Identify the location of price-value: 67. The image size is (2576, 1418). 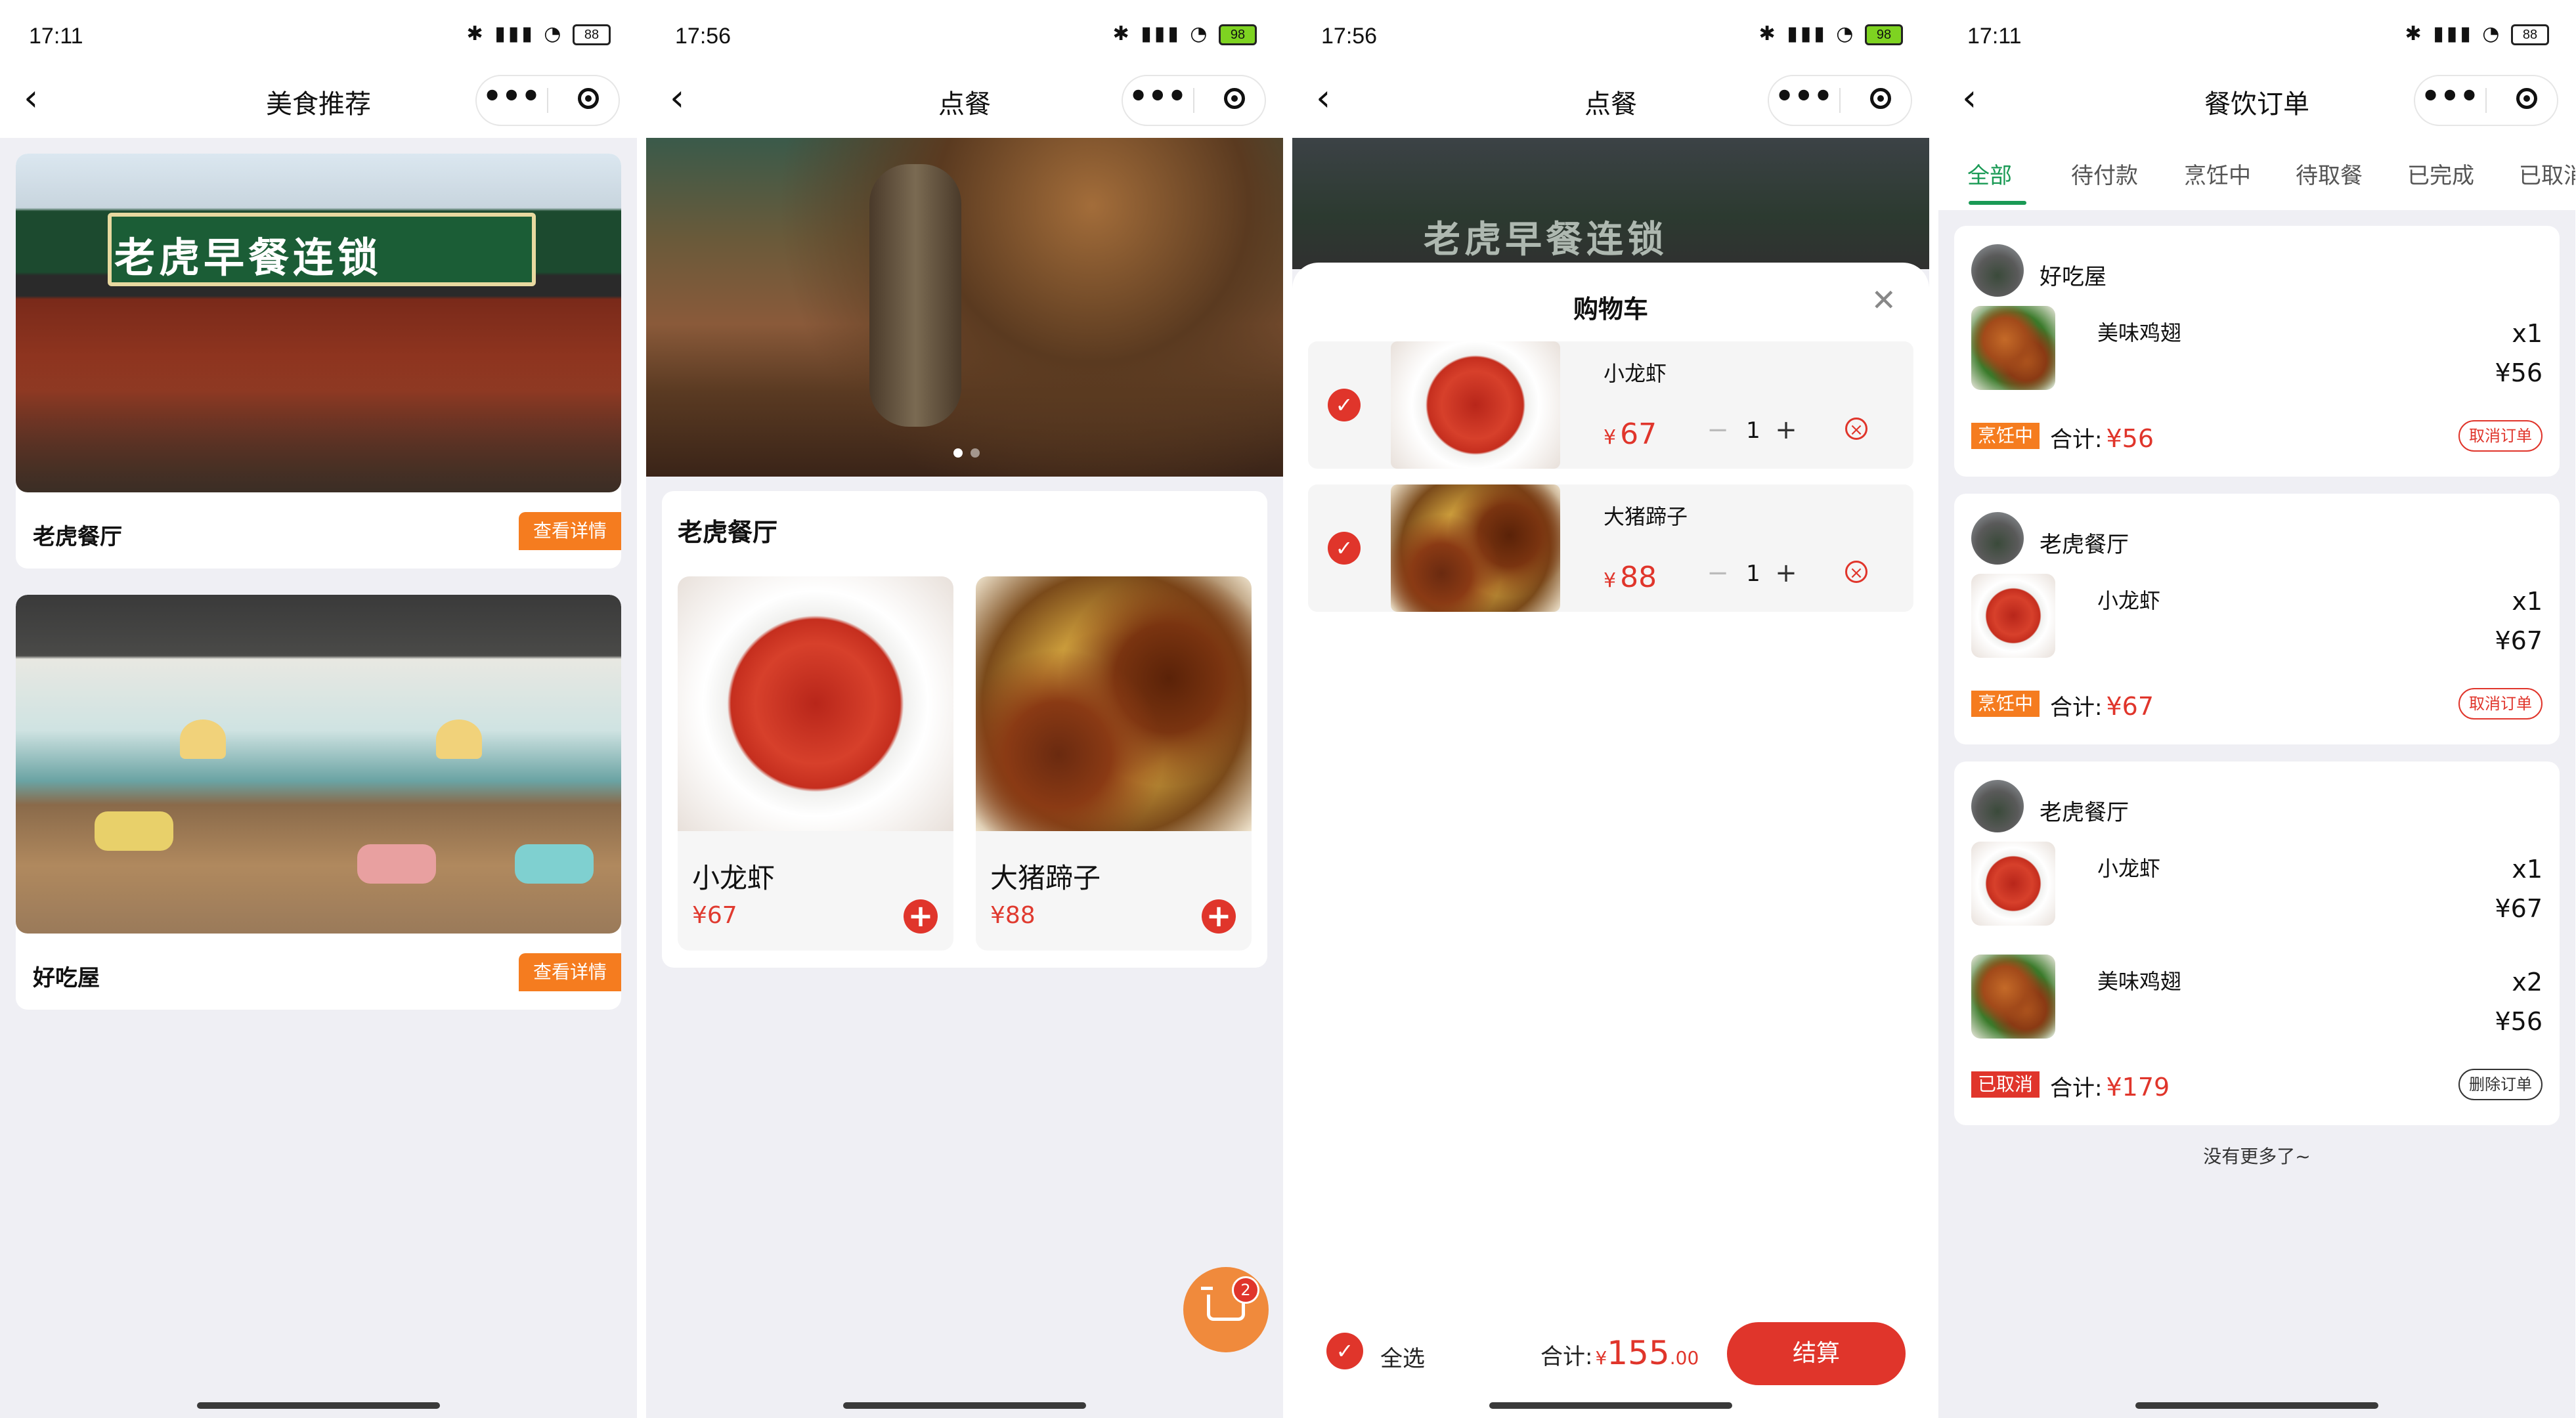
(1638, 434).